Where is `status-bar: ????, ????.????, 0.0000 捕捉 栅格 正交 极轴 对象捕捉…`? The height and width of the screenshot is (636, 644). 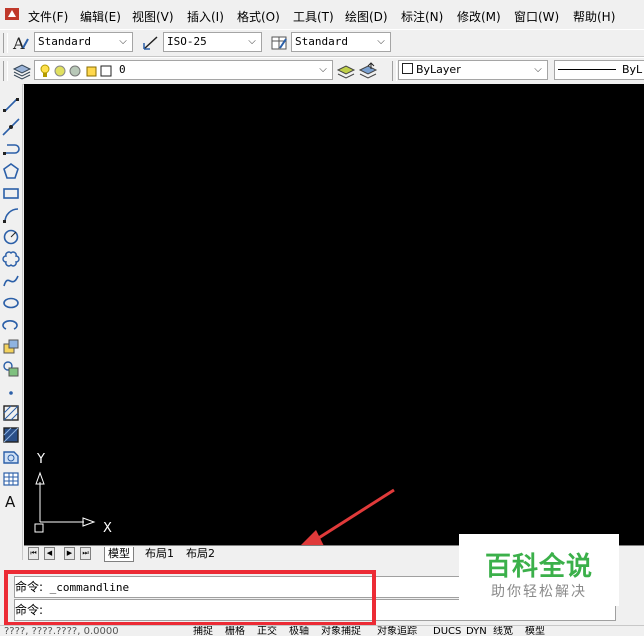 status-bar: ????, ????.????, 0.0000 捕捉 栅格 正交 极轴 对象捕捉… is located at coordinates (322, 630).